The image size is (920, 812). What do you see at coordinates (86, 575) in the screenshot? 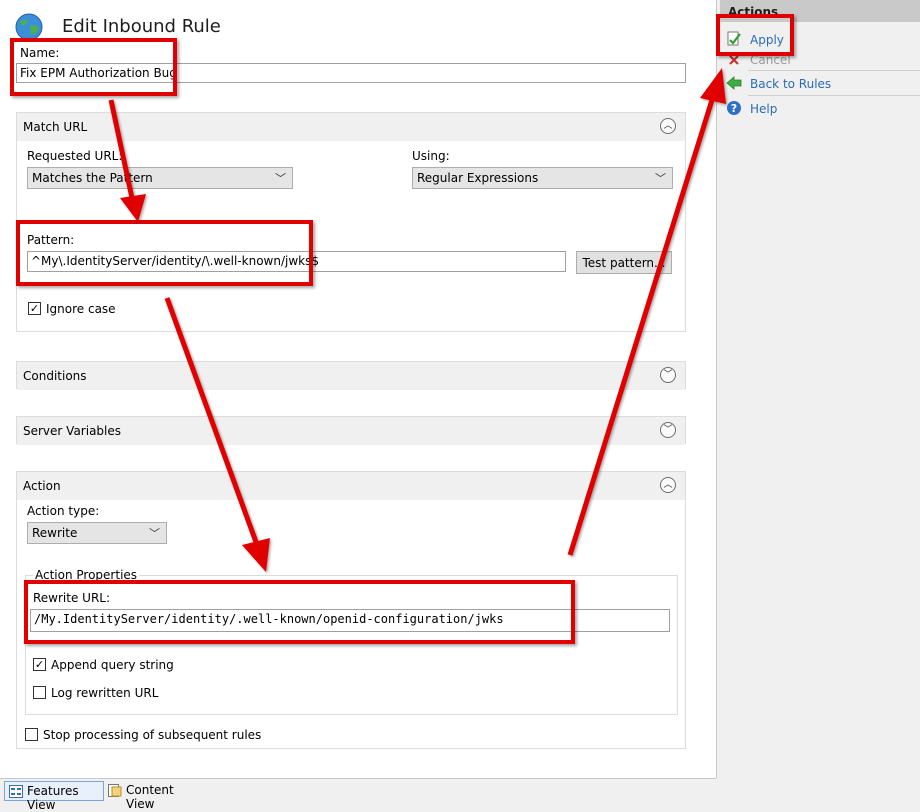
I see `action-properties-title: Action Properties` at bounding box center [86, 575].